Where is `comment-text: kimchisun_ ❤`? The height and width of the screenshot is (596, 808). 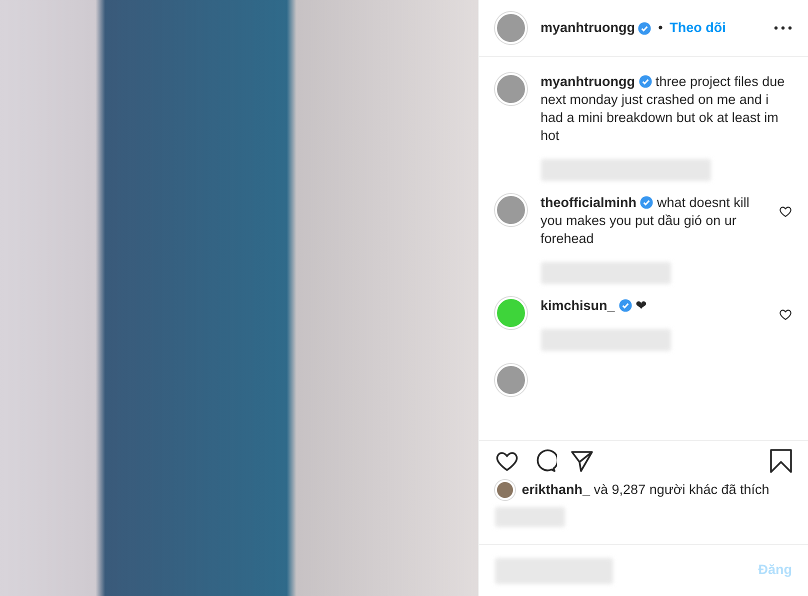
comment-text: kimchisun_ ❤ is located at coordinates (594, 306).